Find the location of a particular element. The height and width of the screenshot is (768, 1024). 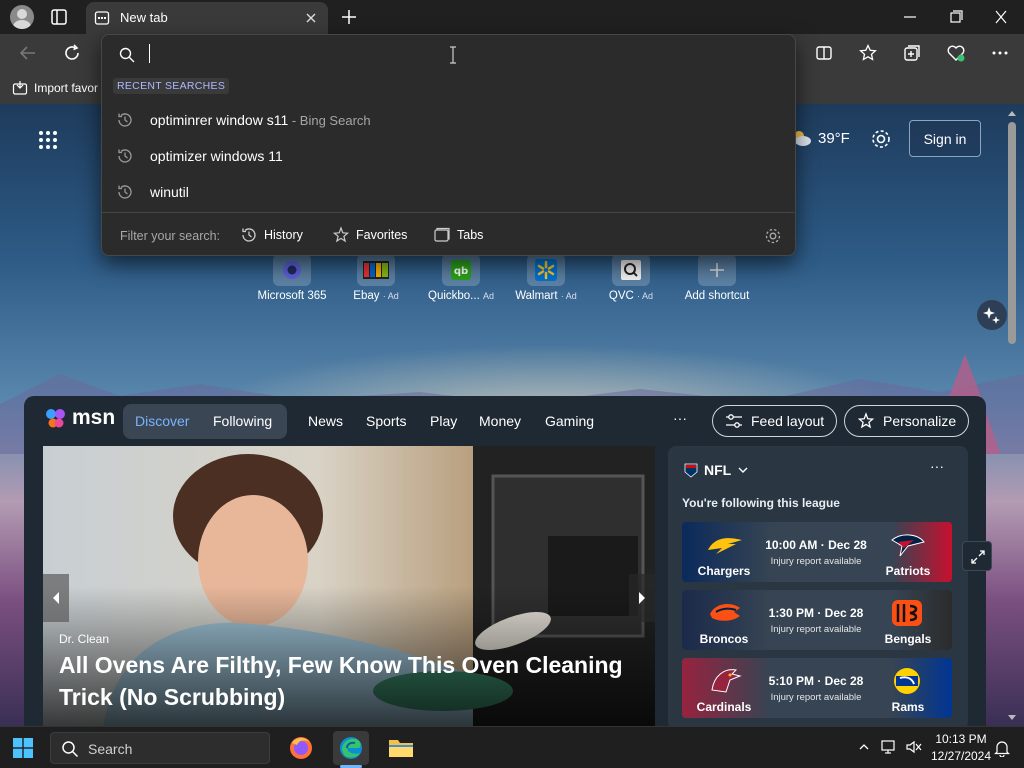

away-team-name: Bengals is located at coordinates (908, 639).